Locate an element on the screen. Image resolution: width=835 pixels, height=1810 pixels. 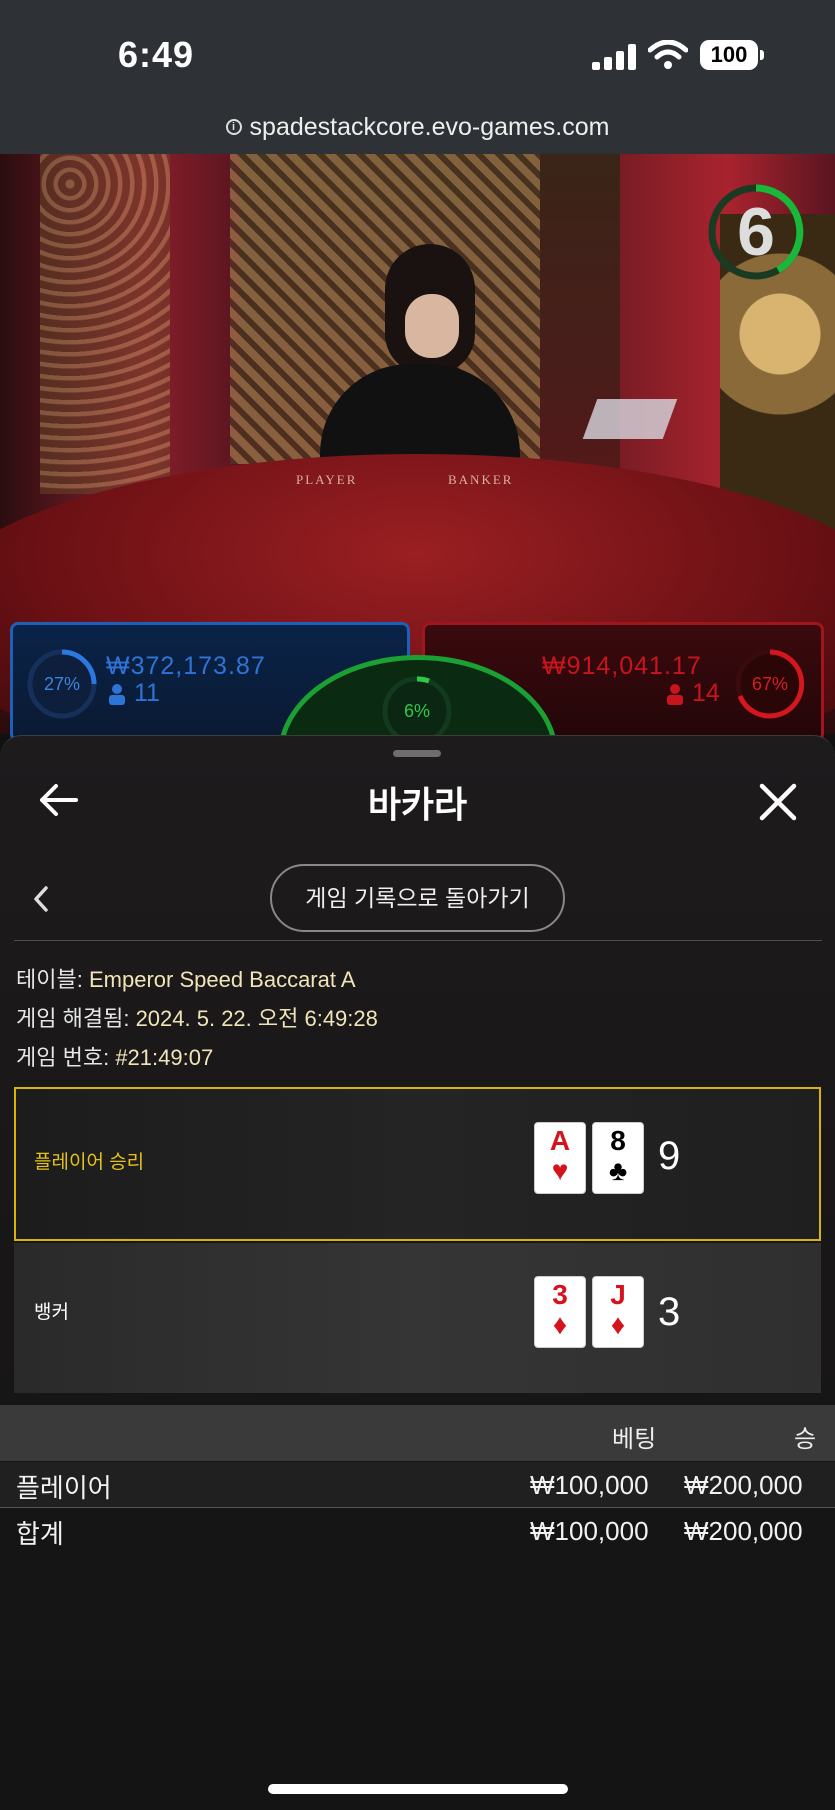
total-row: 합계 ₩100,000 ₩200,000 is located at coordinates (417, 1533).